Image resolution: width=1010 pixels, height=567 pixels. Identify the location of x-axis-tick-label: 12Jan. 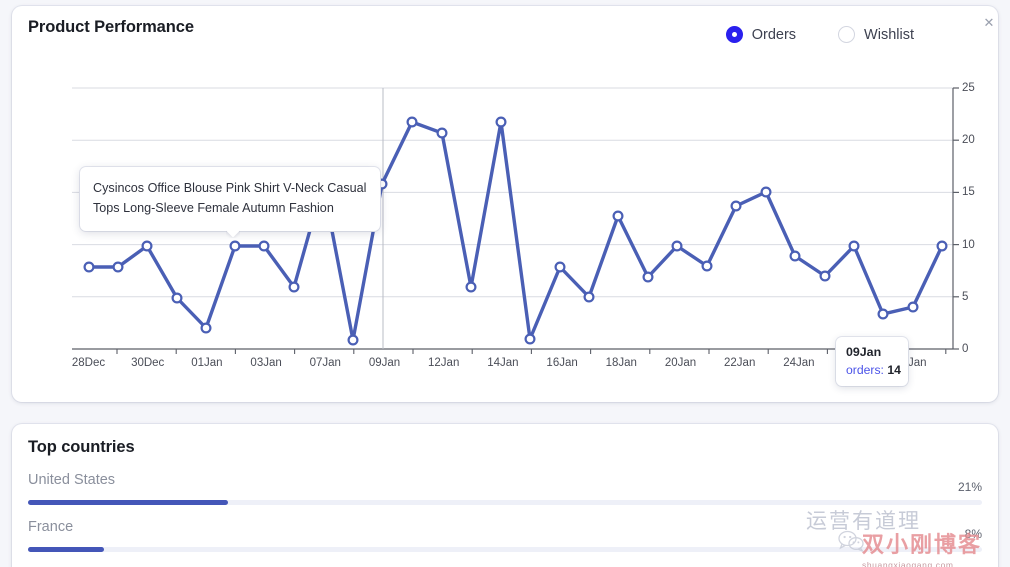
(444, 363).